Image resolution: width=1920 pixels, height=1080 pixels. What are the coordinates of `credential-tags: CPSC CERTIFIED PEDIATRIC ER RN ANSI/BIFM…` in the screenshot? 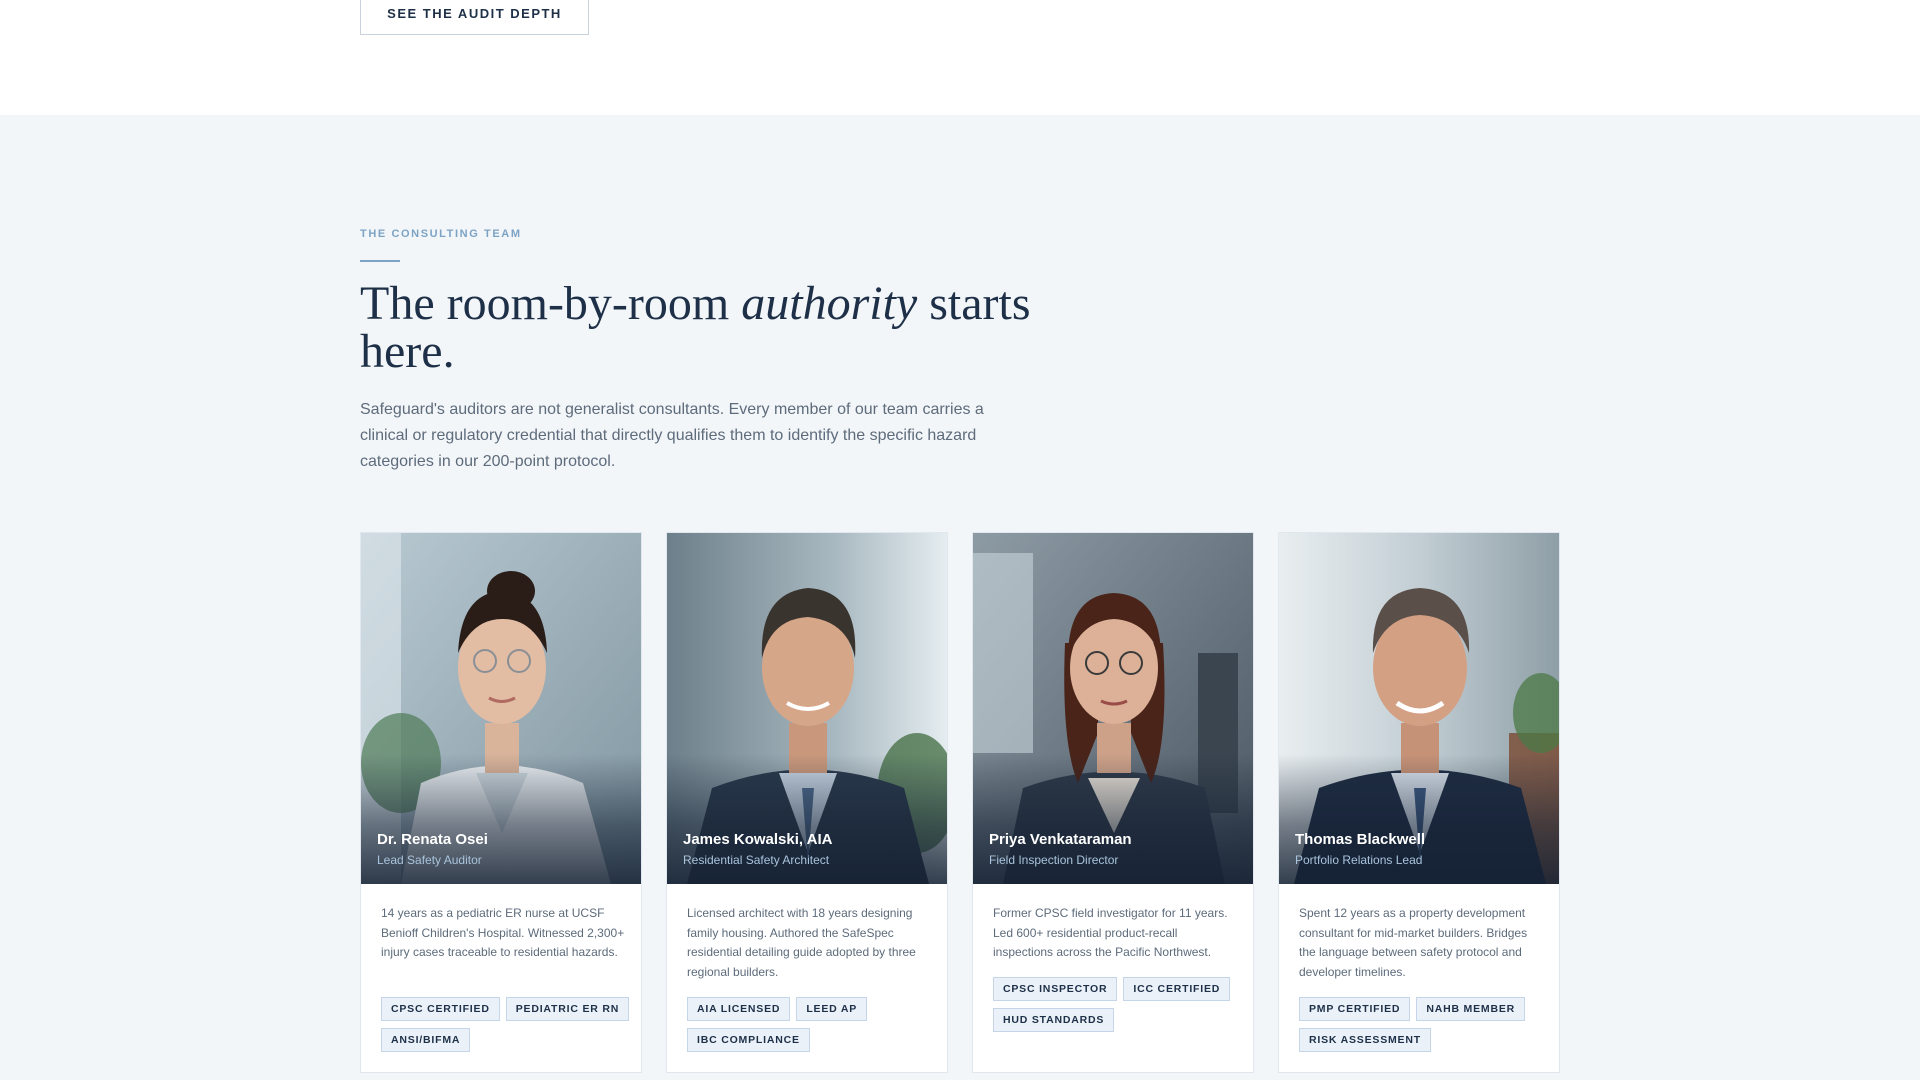 It's located at (506, 1024).